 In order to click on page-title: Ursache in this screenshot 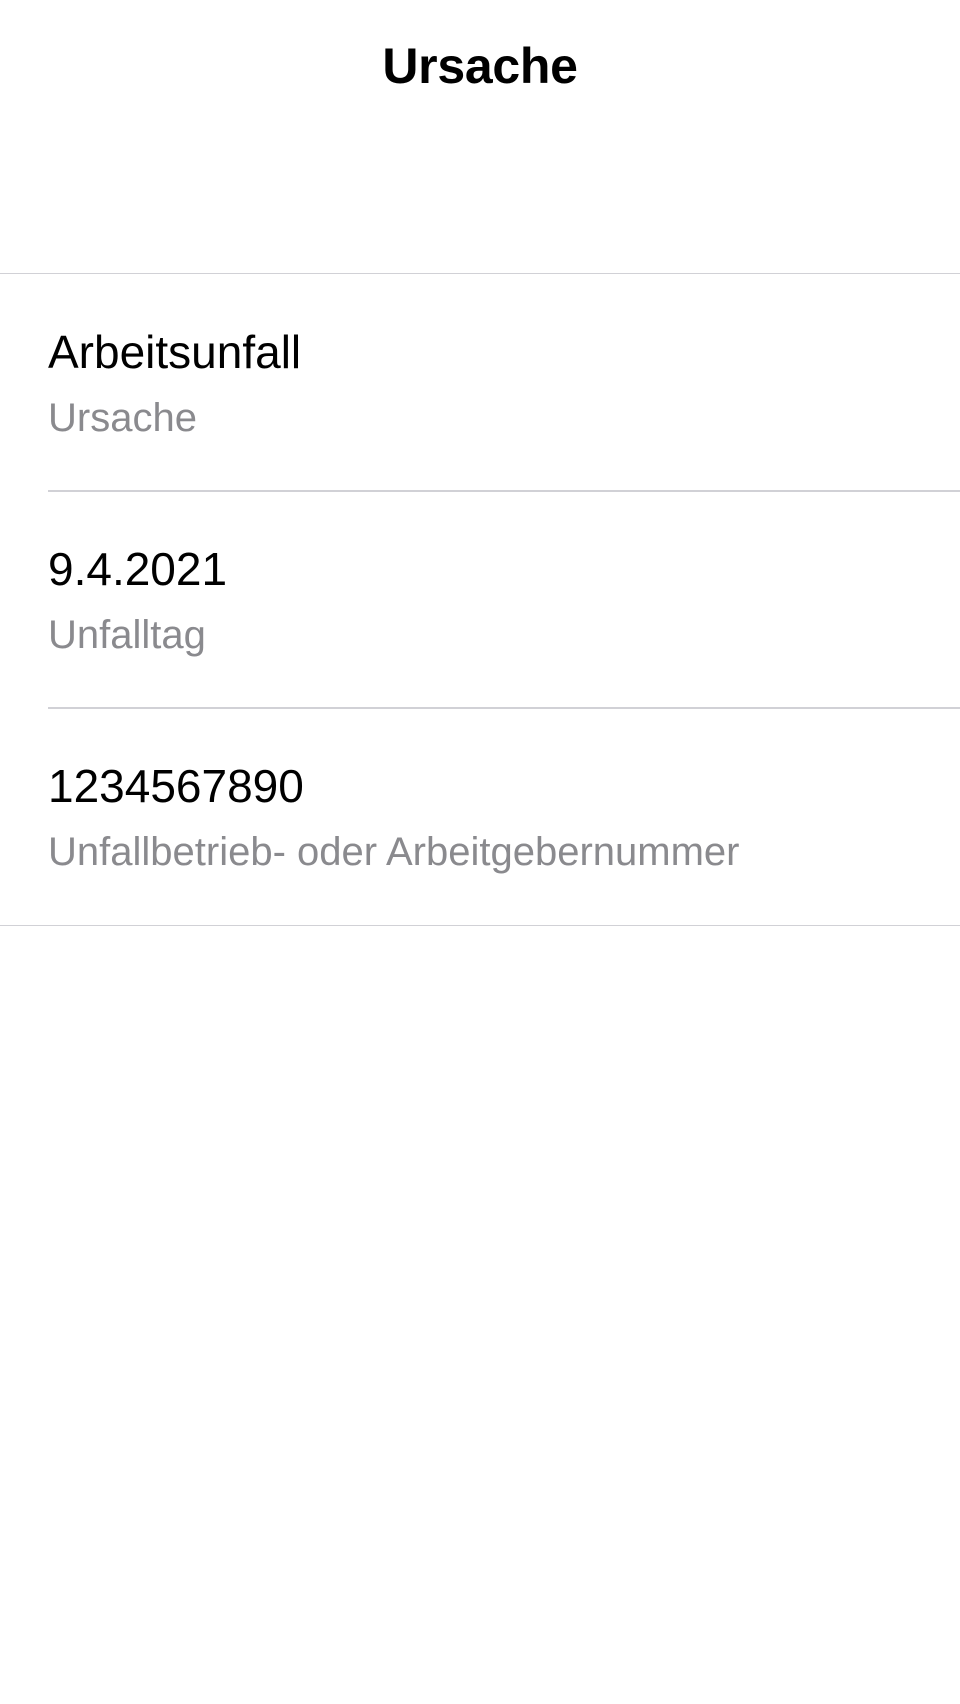, I will do `click(480, 66)`.